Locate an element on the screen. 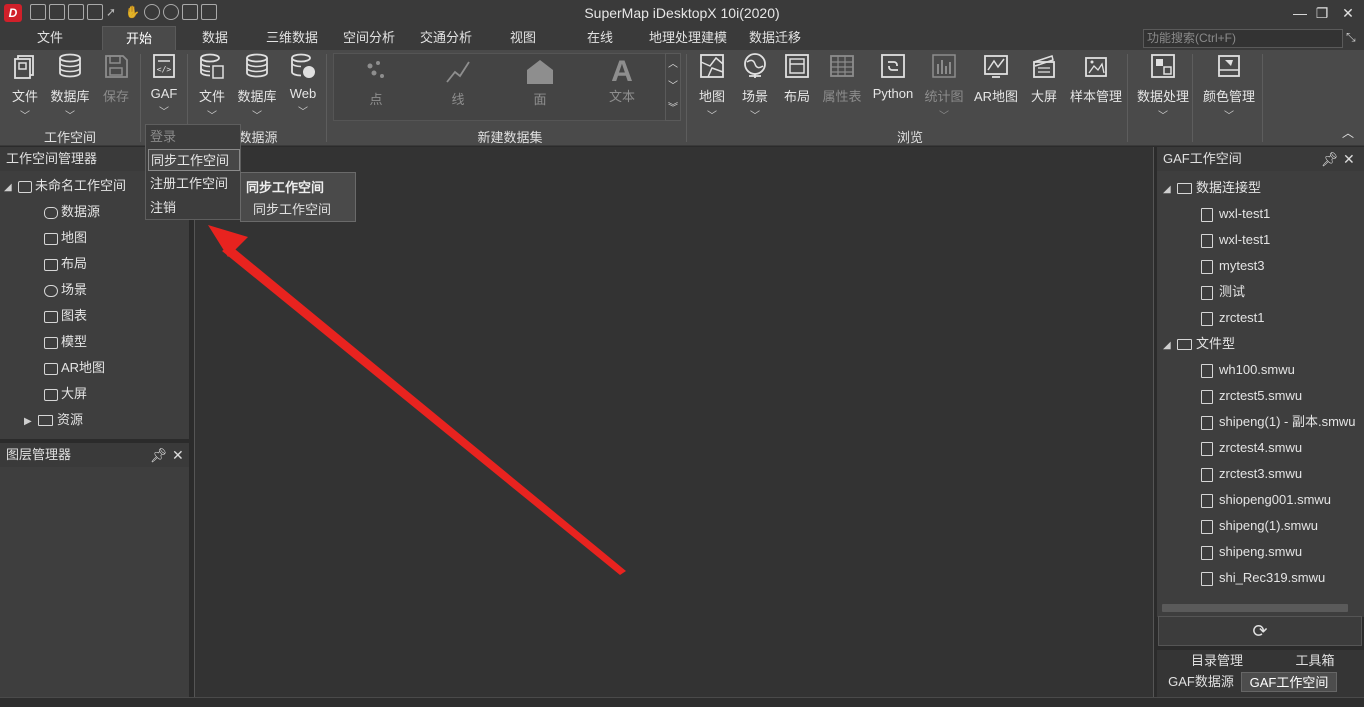 This screenshot has height=707, width=1364. group-separator is located at coordinates (686, 98).